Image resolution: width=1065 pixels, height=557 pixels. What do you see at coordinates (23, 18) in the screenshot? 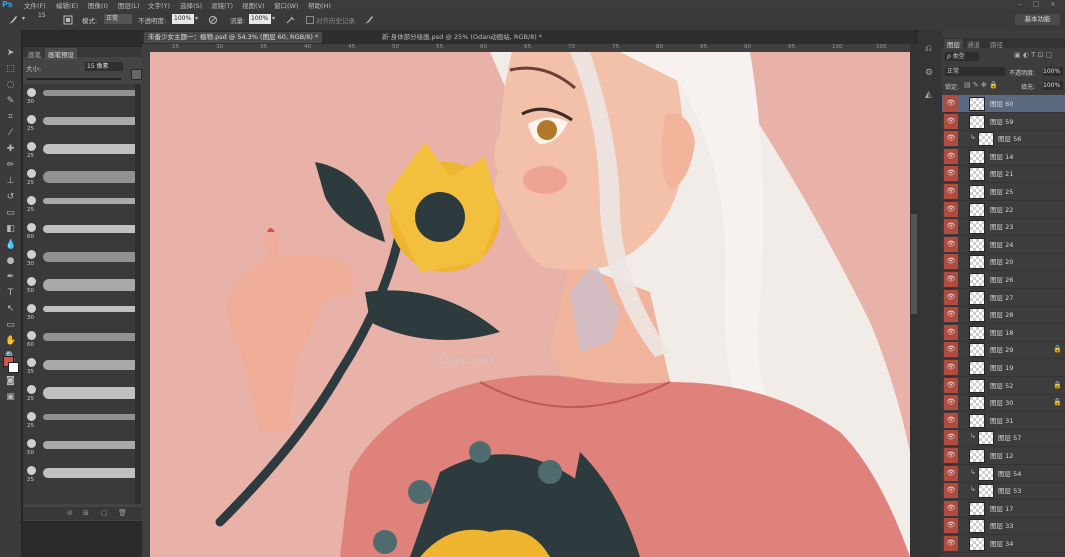
I see `chevron-down-icon: ▾` at bounding box center [23, 18].